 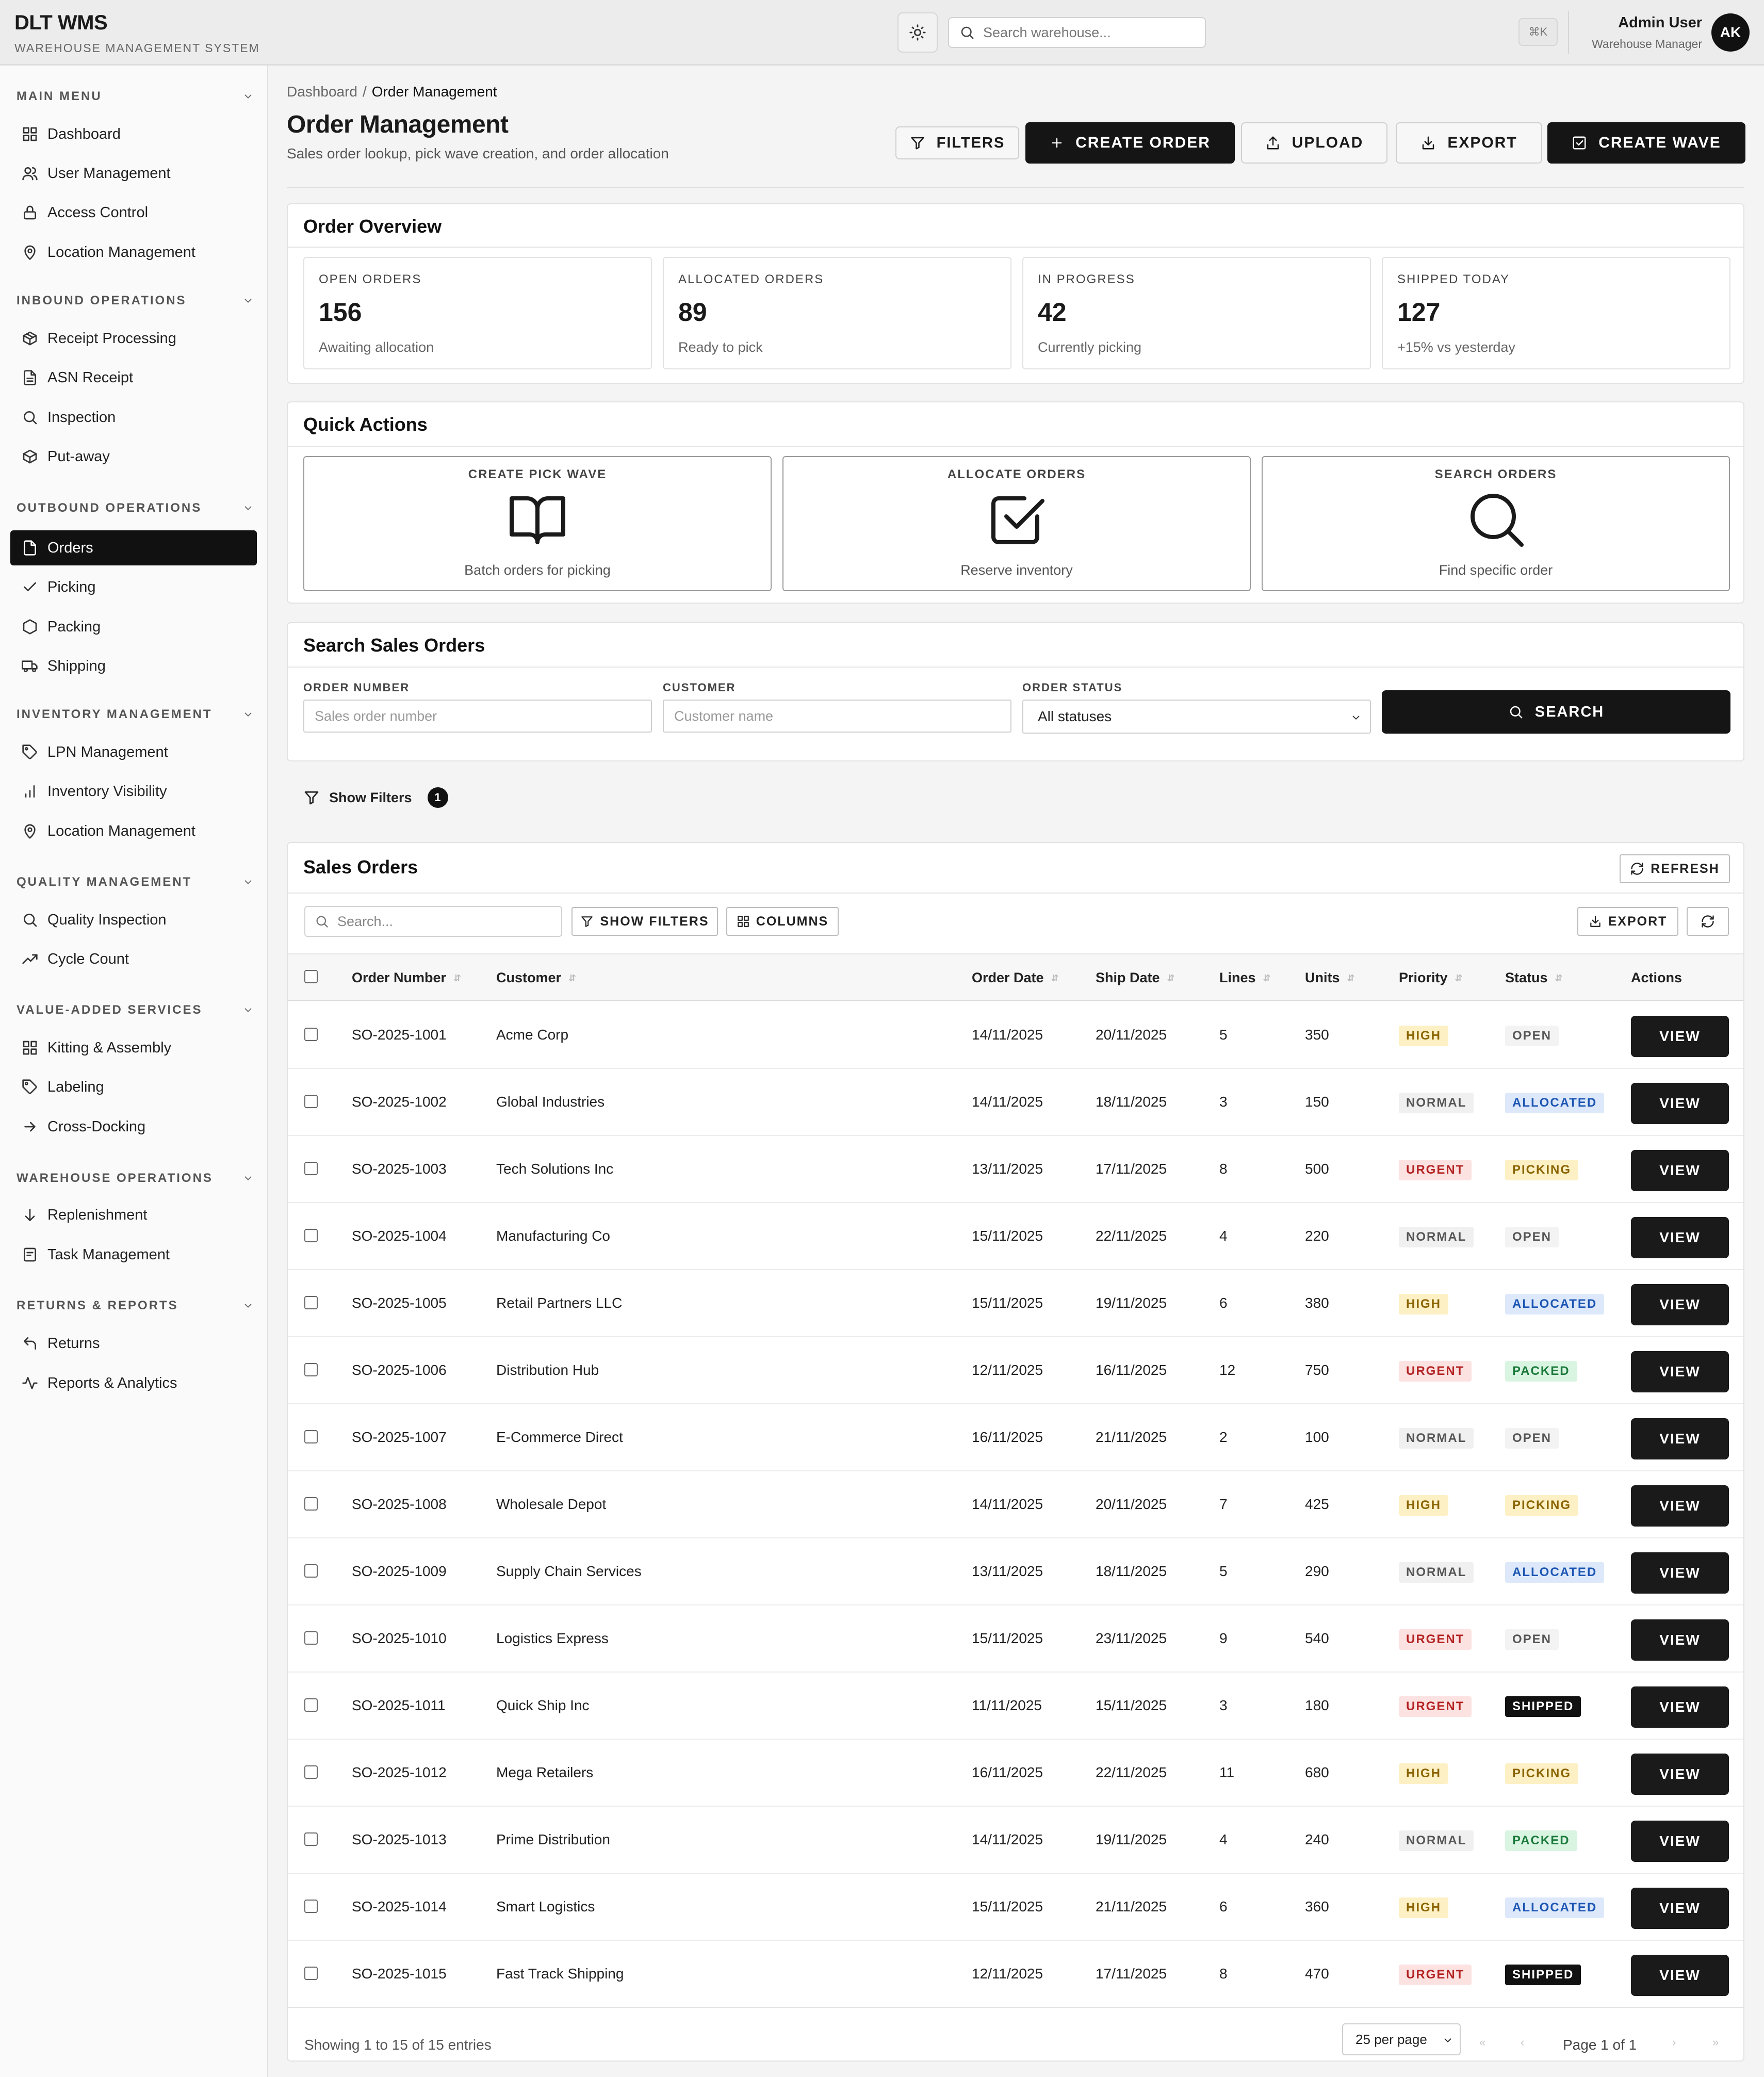 I want to click on column-units: Units ⇵, so click(x=1330, y=978).